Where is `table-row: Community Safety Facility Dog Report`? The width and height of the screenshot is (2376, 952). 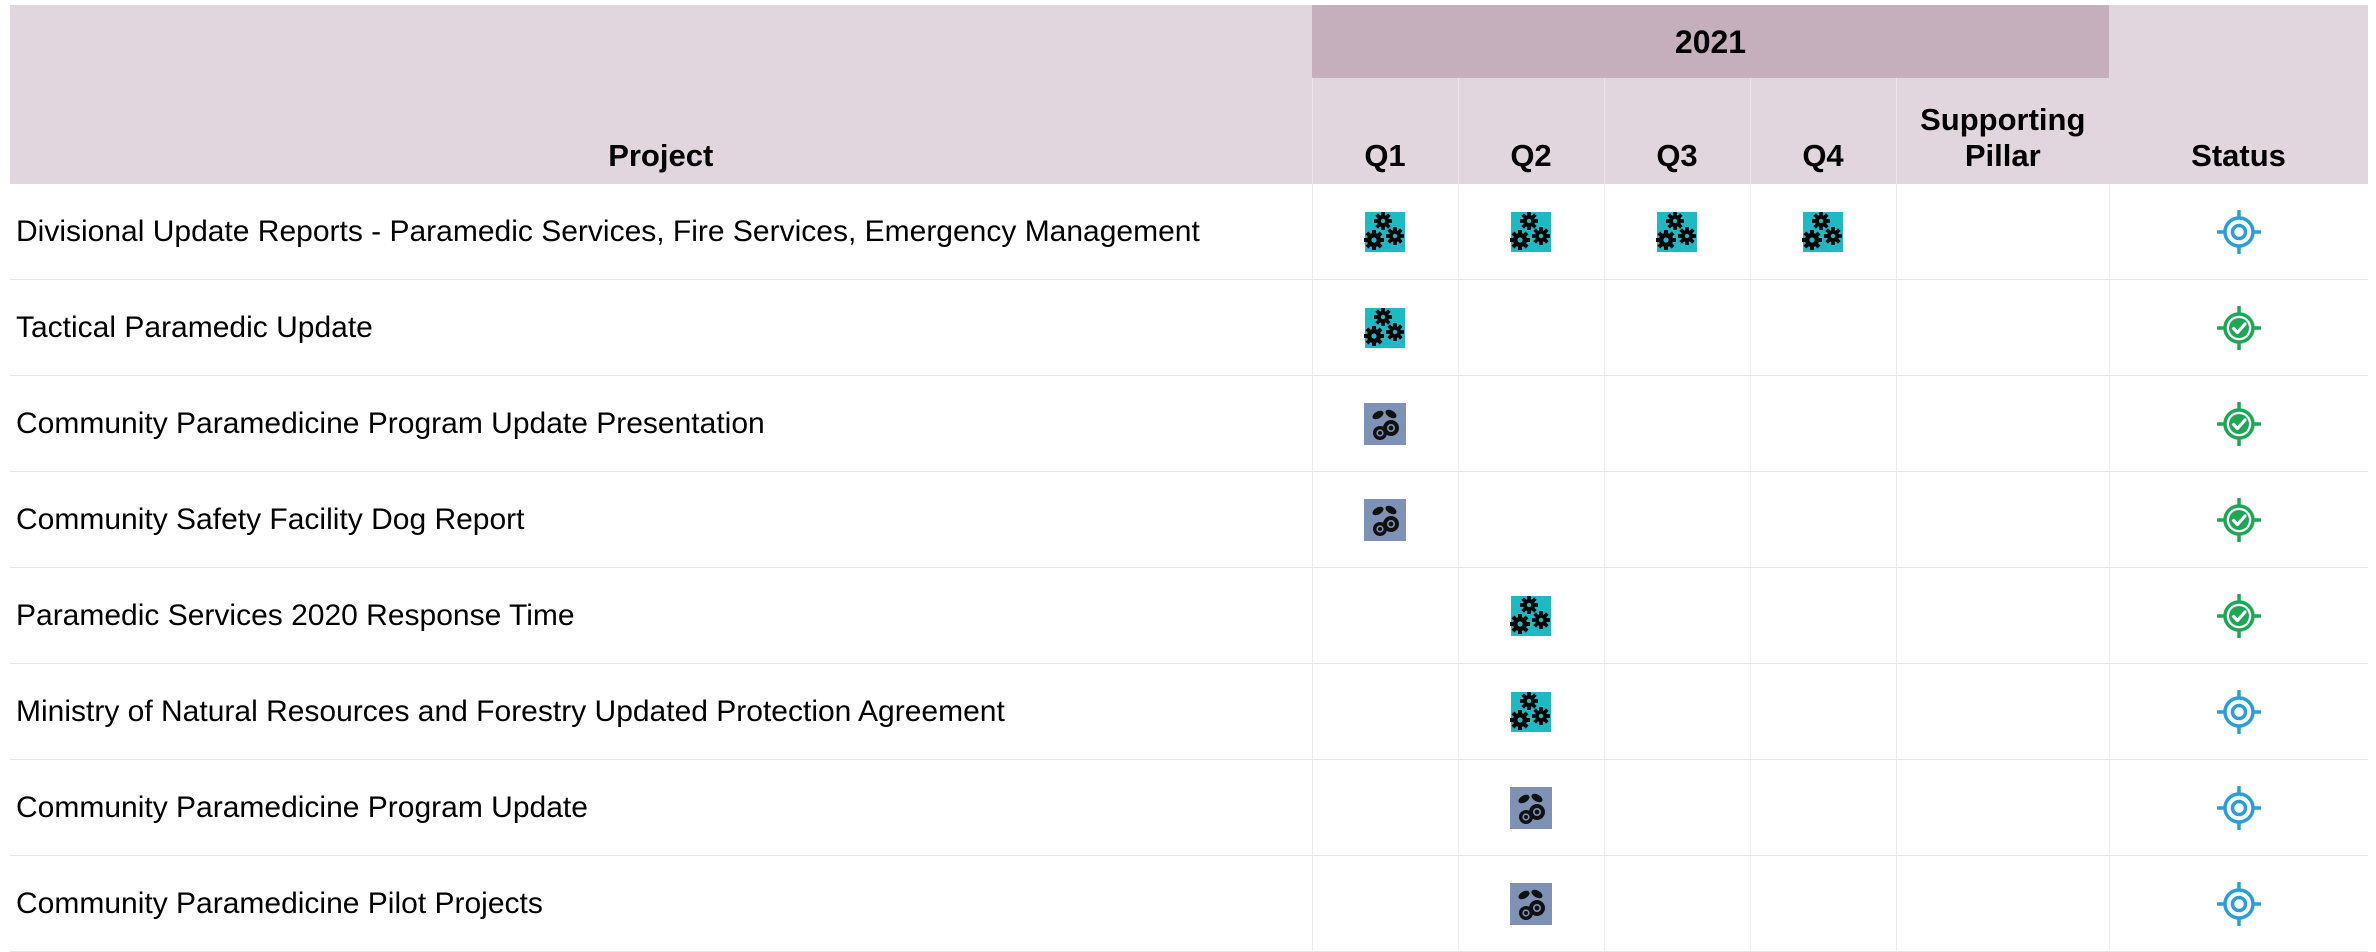
table-row: Community Safety Facility Dog Report is located at coordinates (1189, 519).